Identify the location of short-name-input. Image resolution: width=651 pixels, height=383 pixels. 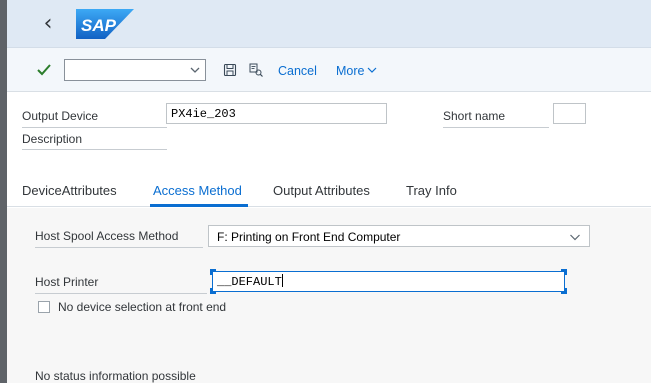
(569, 113).